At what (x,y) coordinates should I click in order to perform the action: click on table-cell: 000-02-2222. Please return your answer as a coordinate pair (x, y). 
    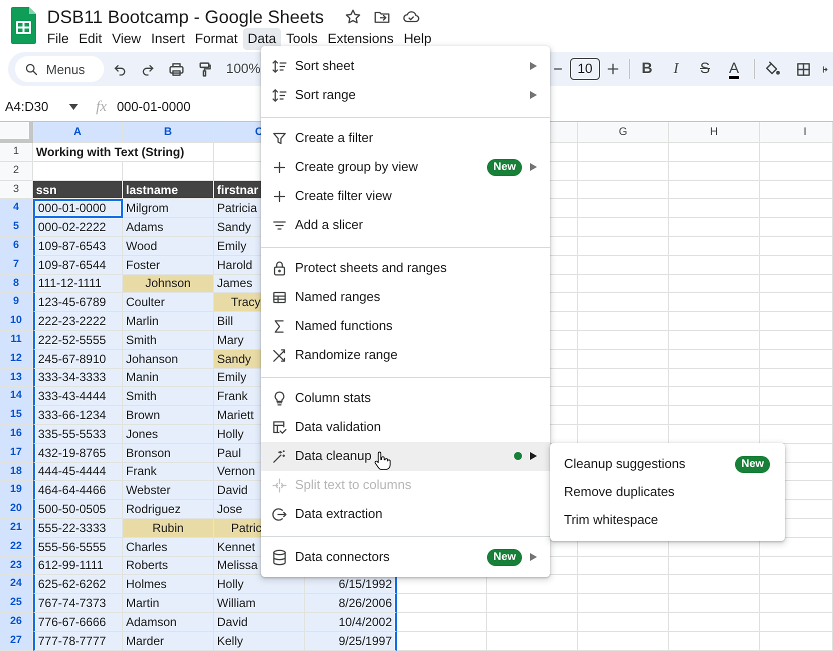
    Looking at the image, I should click on (78, 227).